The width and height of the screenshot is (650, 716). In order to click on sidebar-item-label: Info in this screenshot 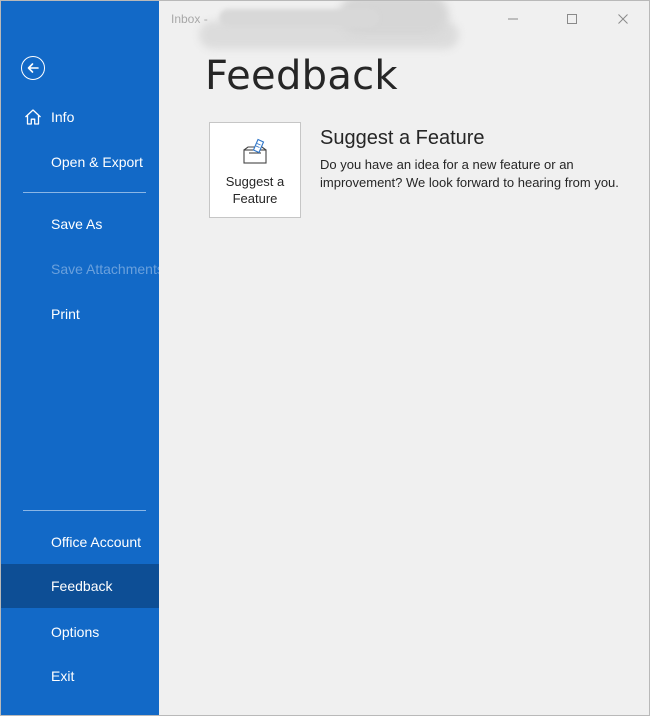, I will do `click(63, 117)`.